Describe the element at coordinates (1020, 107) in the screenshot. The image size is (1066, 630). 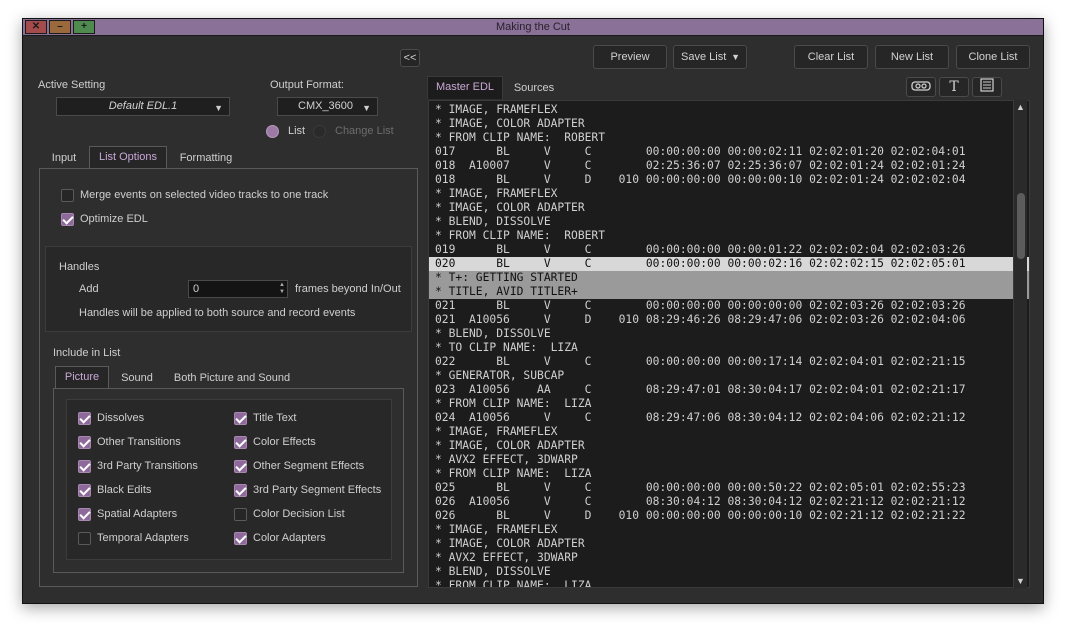
I see `scroll-up-icon: ▲` at that location.